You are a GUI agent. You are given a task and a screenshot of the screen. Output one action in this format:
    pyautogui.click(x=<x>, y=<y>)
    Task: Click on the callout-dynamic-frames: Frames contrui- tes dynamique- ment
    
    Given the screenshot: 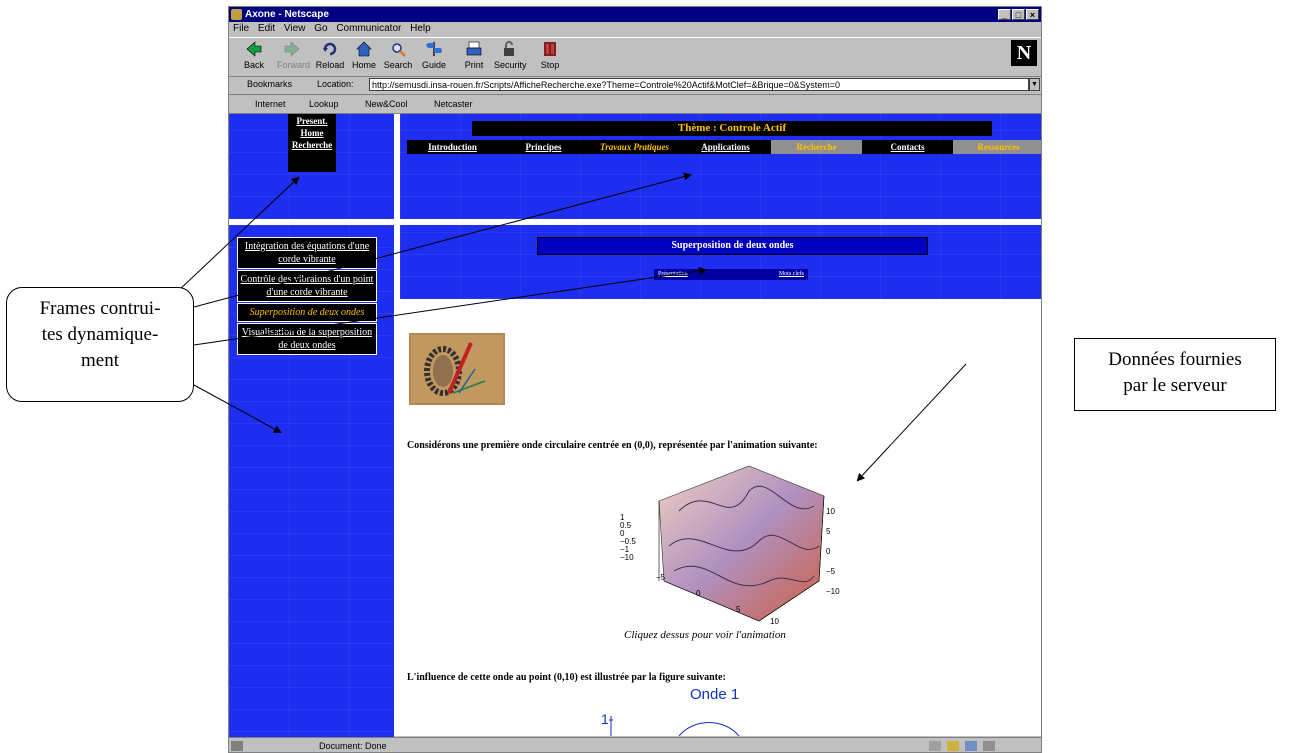 What is the action you would take?
    pyautogui.click(x=100, y=344)
    